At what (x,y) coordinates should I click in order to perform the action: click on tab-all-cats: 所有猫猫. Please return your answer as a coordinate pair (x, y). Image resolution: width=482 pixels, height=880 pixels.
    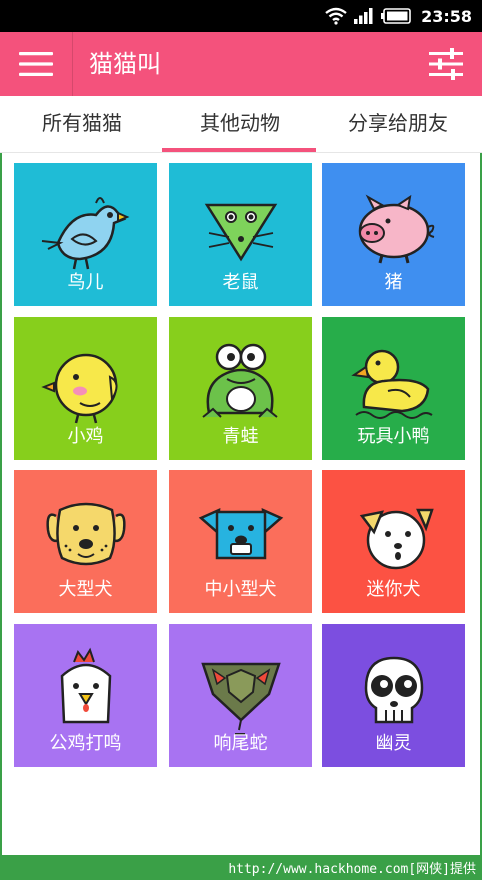
    Looking at the image, I should click on (82, 124).